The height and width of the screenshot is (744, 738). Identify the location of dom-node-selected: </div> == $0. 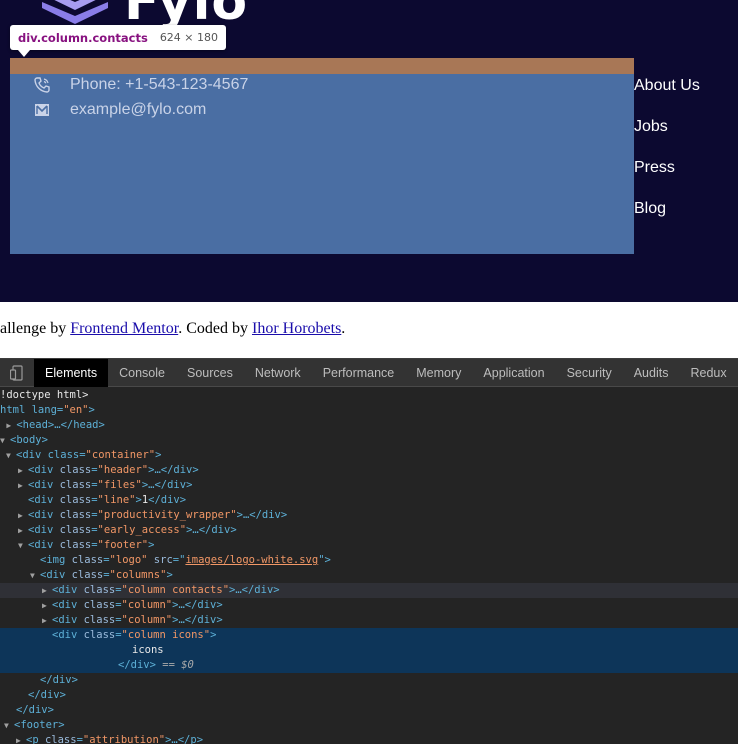
(369, 665).